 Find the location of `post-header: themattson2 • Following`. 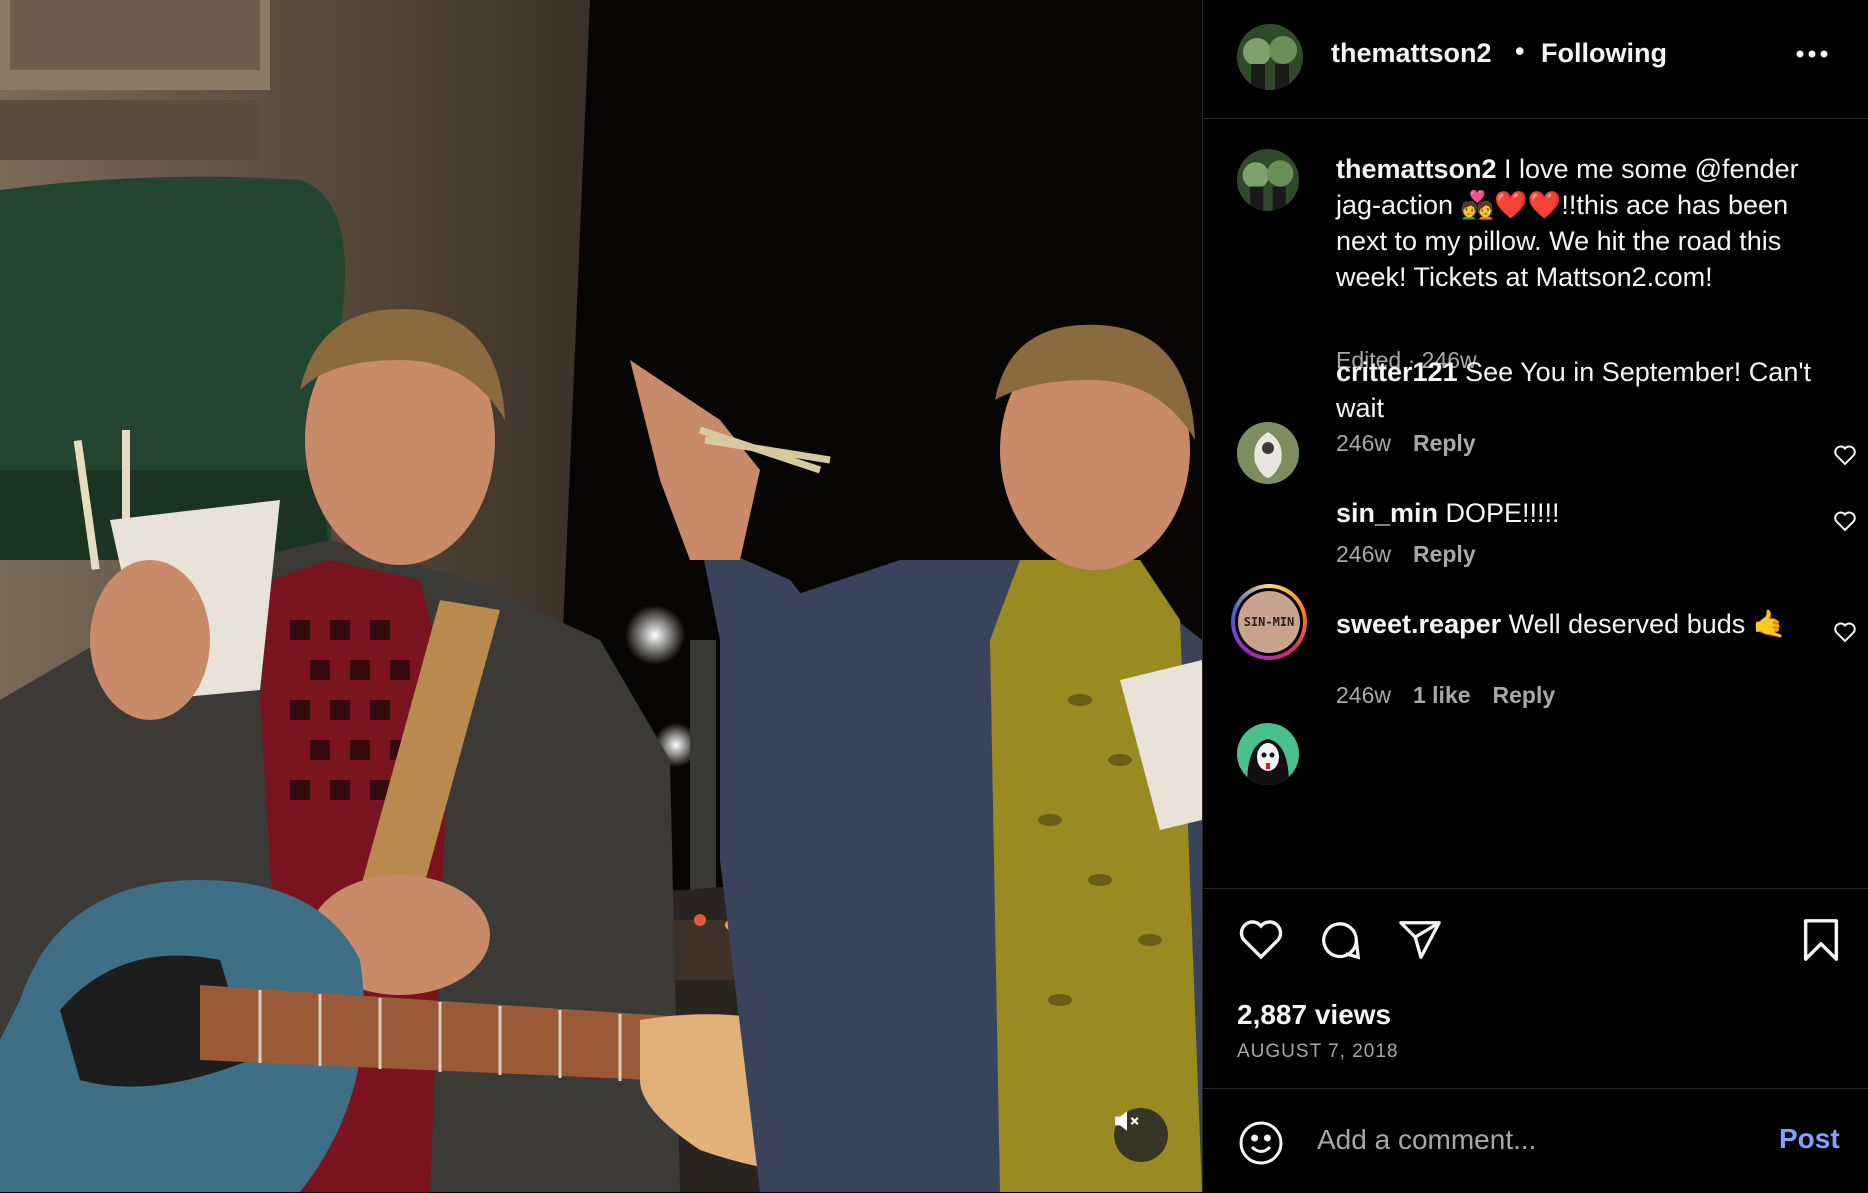

post-header: themattson2 • Following is located at coordinates (1535, 59).